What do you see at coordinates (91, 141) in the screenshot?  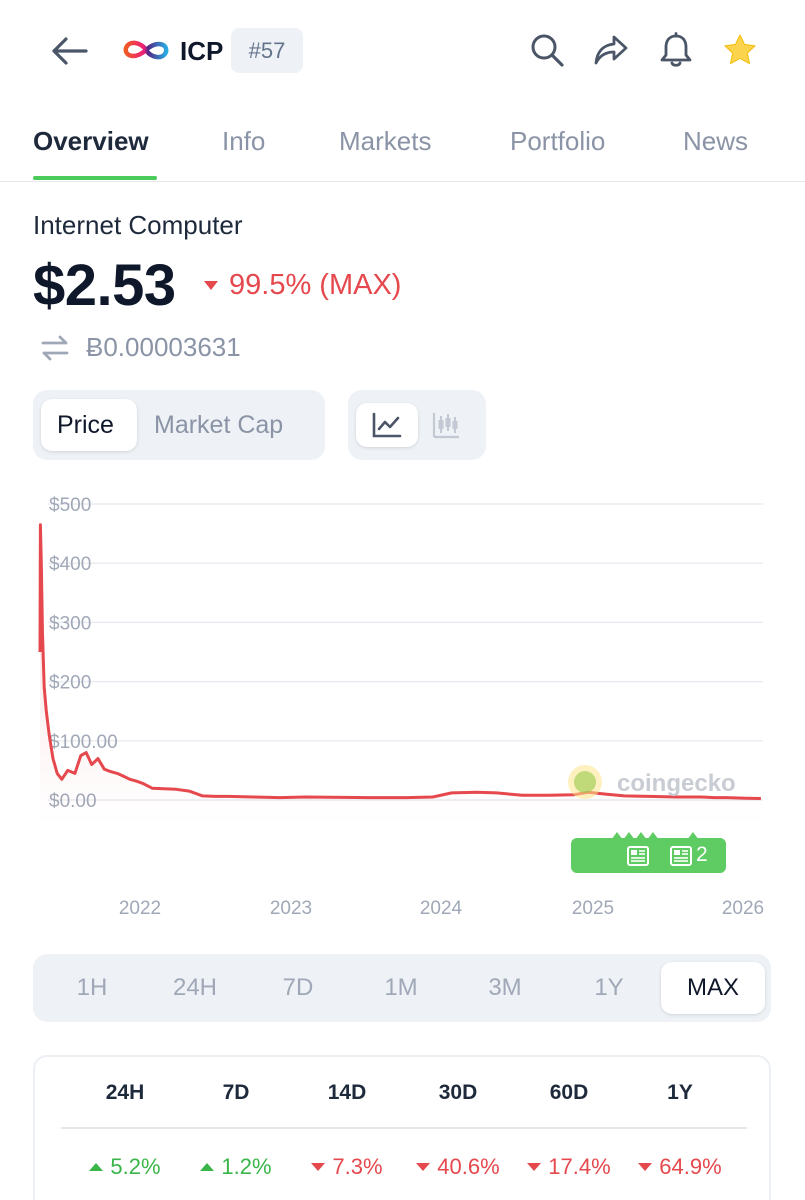 I see `tab-overview: Overview` at bounding box center [91, 141].